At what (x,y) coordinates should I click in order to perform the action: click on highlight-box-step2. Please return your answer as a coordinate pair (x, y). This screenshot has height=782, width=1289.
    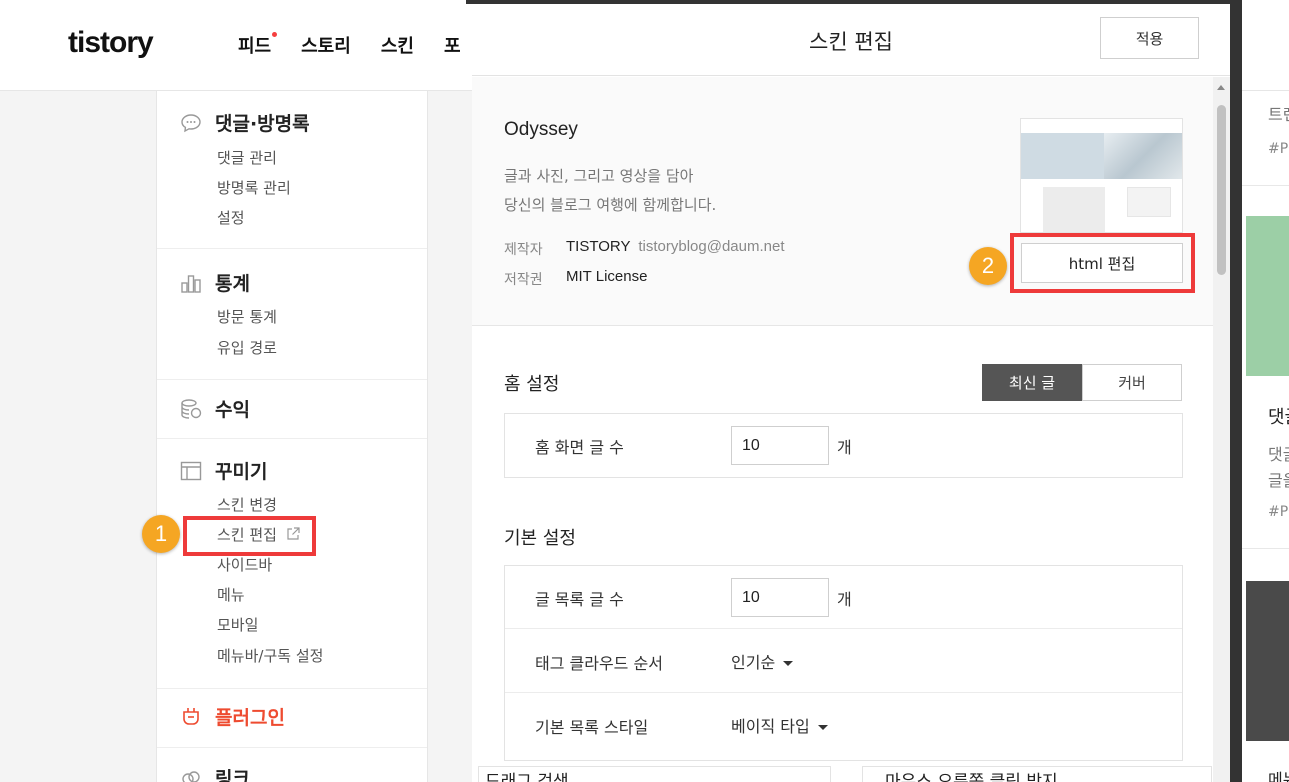
    Looking at the image, I should click on (1102, 263).